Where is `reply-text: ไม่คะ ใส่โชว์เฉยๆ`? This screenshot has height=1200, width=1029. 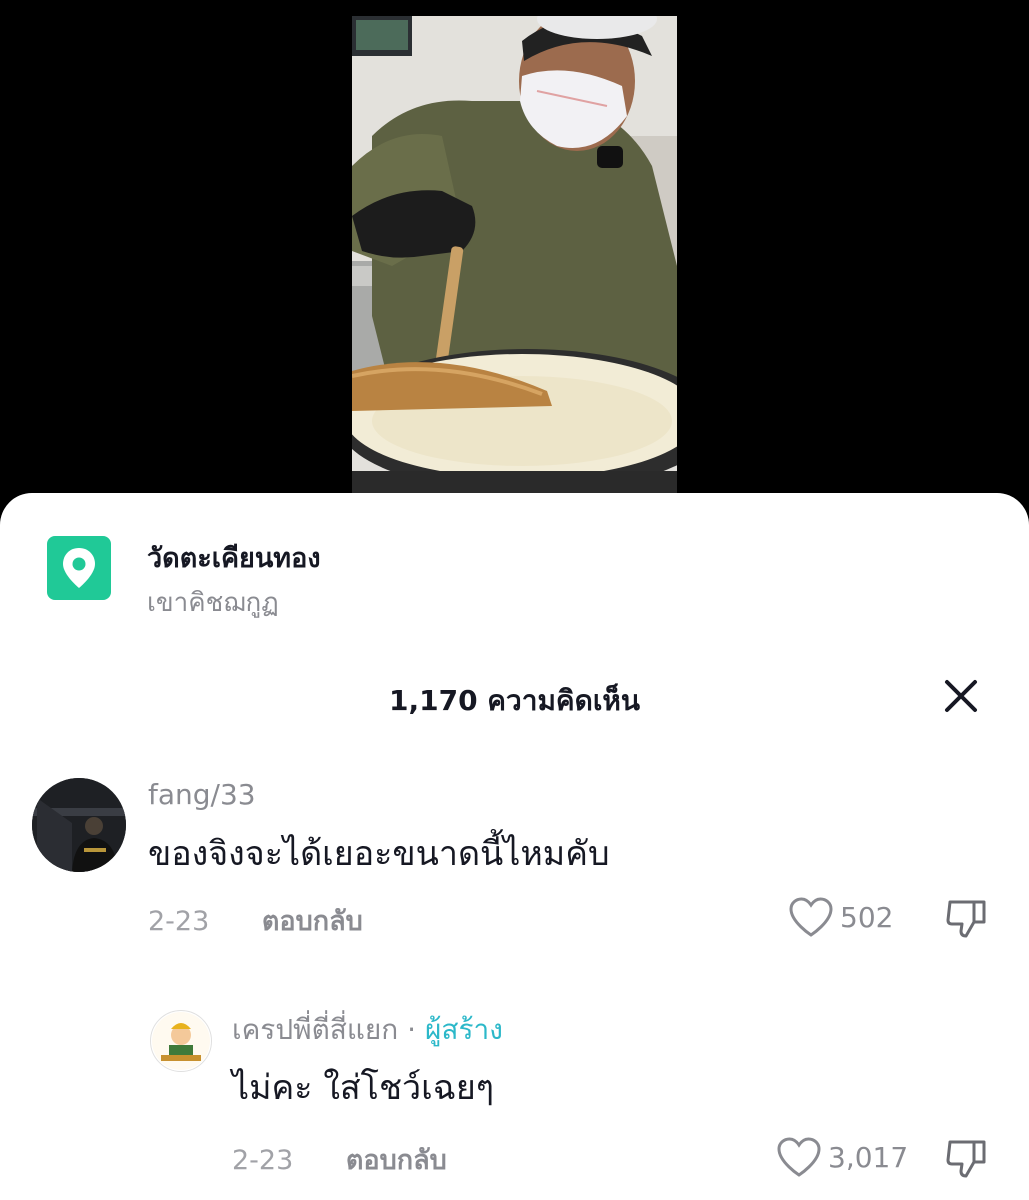
reply-text: ไม่คะ ใส่โชว์เฉยๆ is located at coordinates (363, 1088).